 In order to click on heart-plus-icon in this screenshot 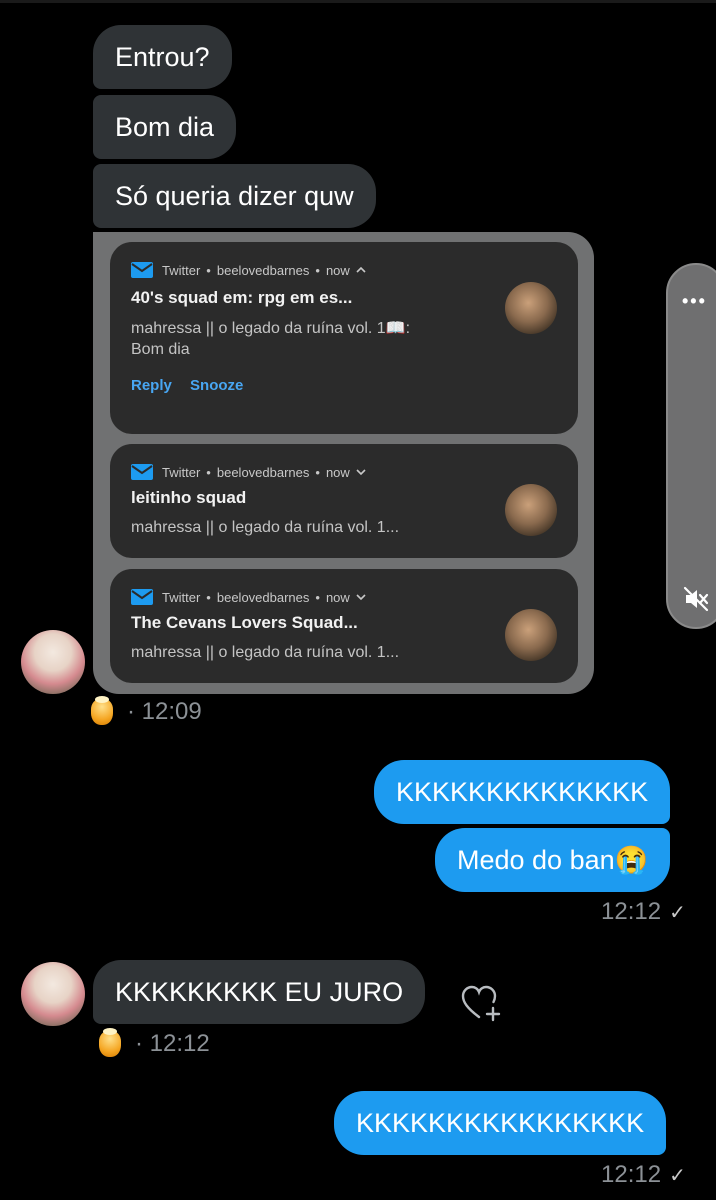, I will do `click(482, 1004)`.